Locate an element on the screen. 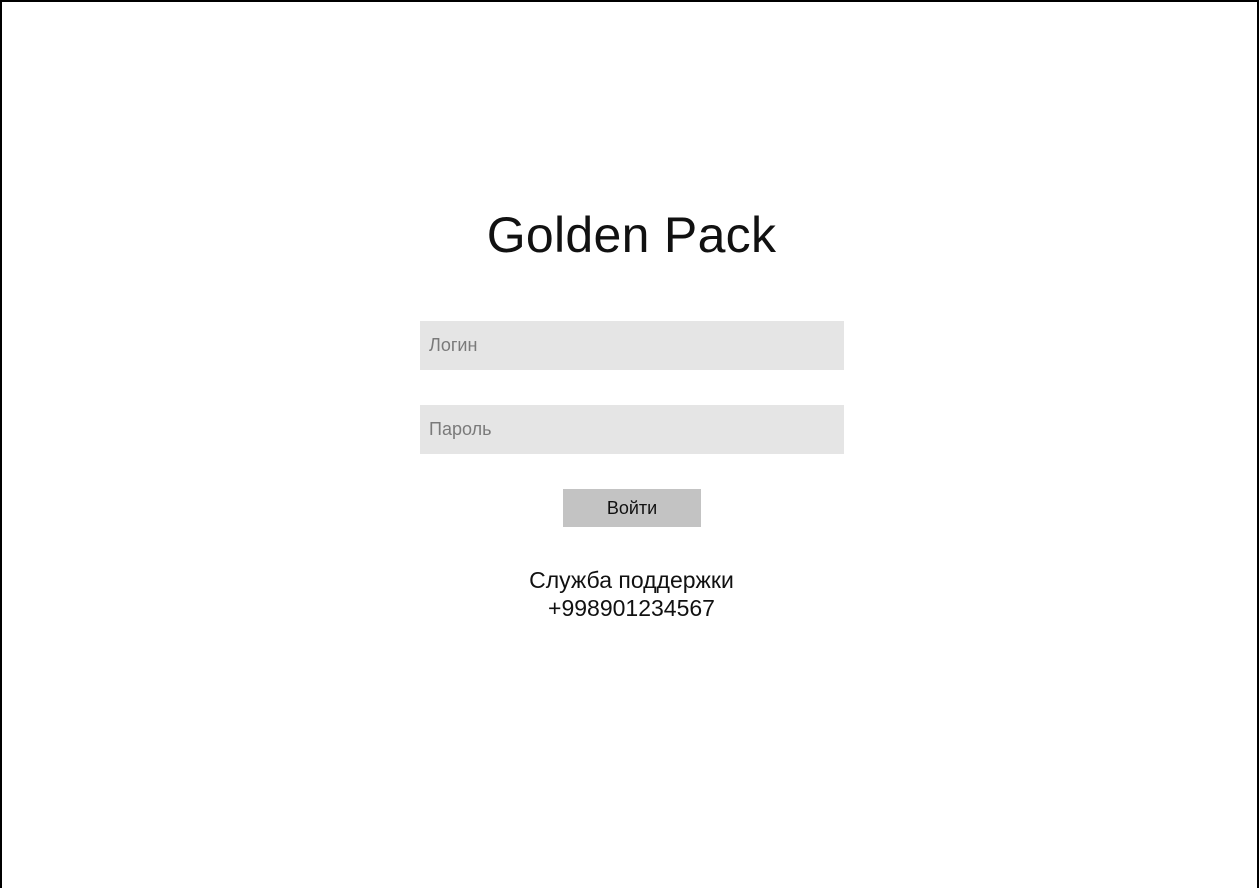  login-input is located at coordinates (632, 345).